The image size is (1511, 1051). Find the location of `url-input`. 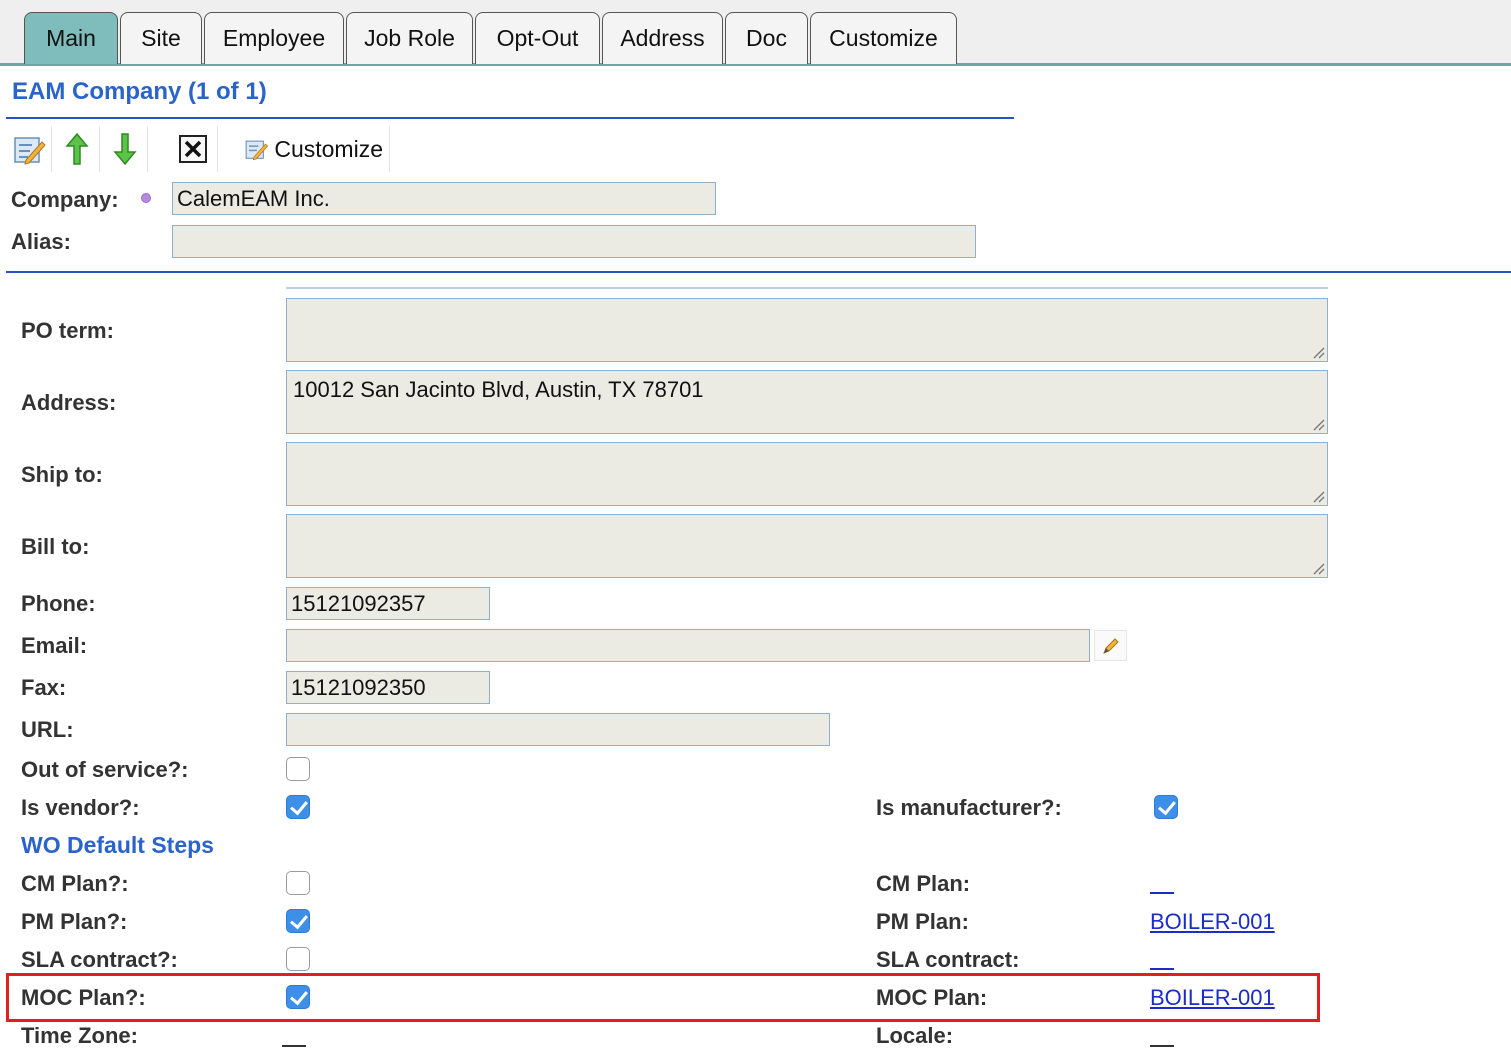

url-input is located at coordinates (558, 729).